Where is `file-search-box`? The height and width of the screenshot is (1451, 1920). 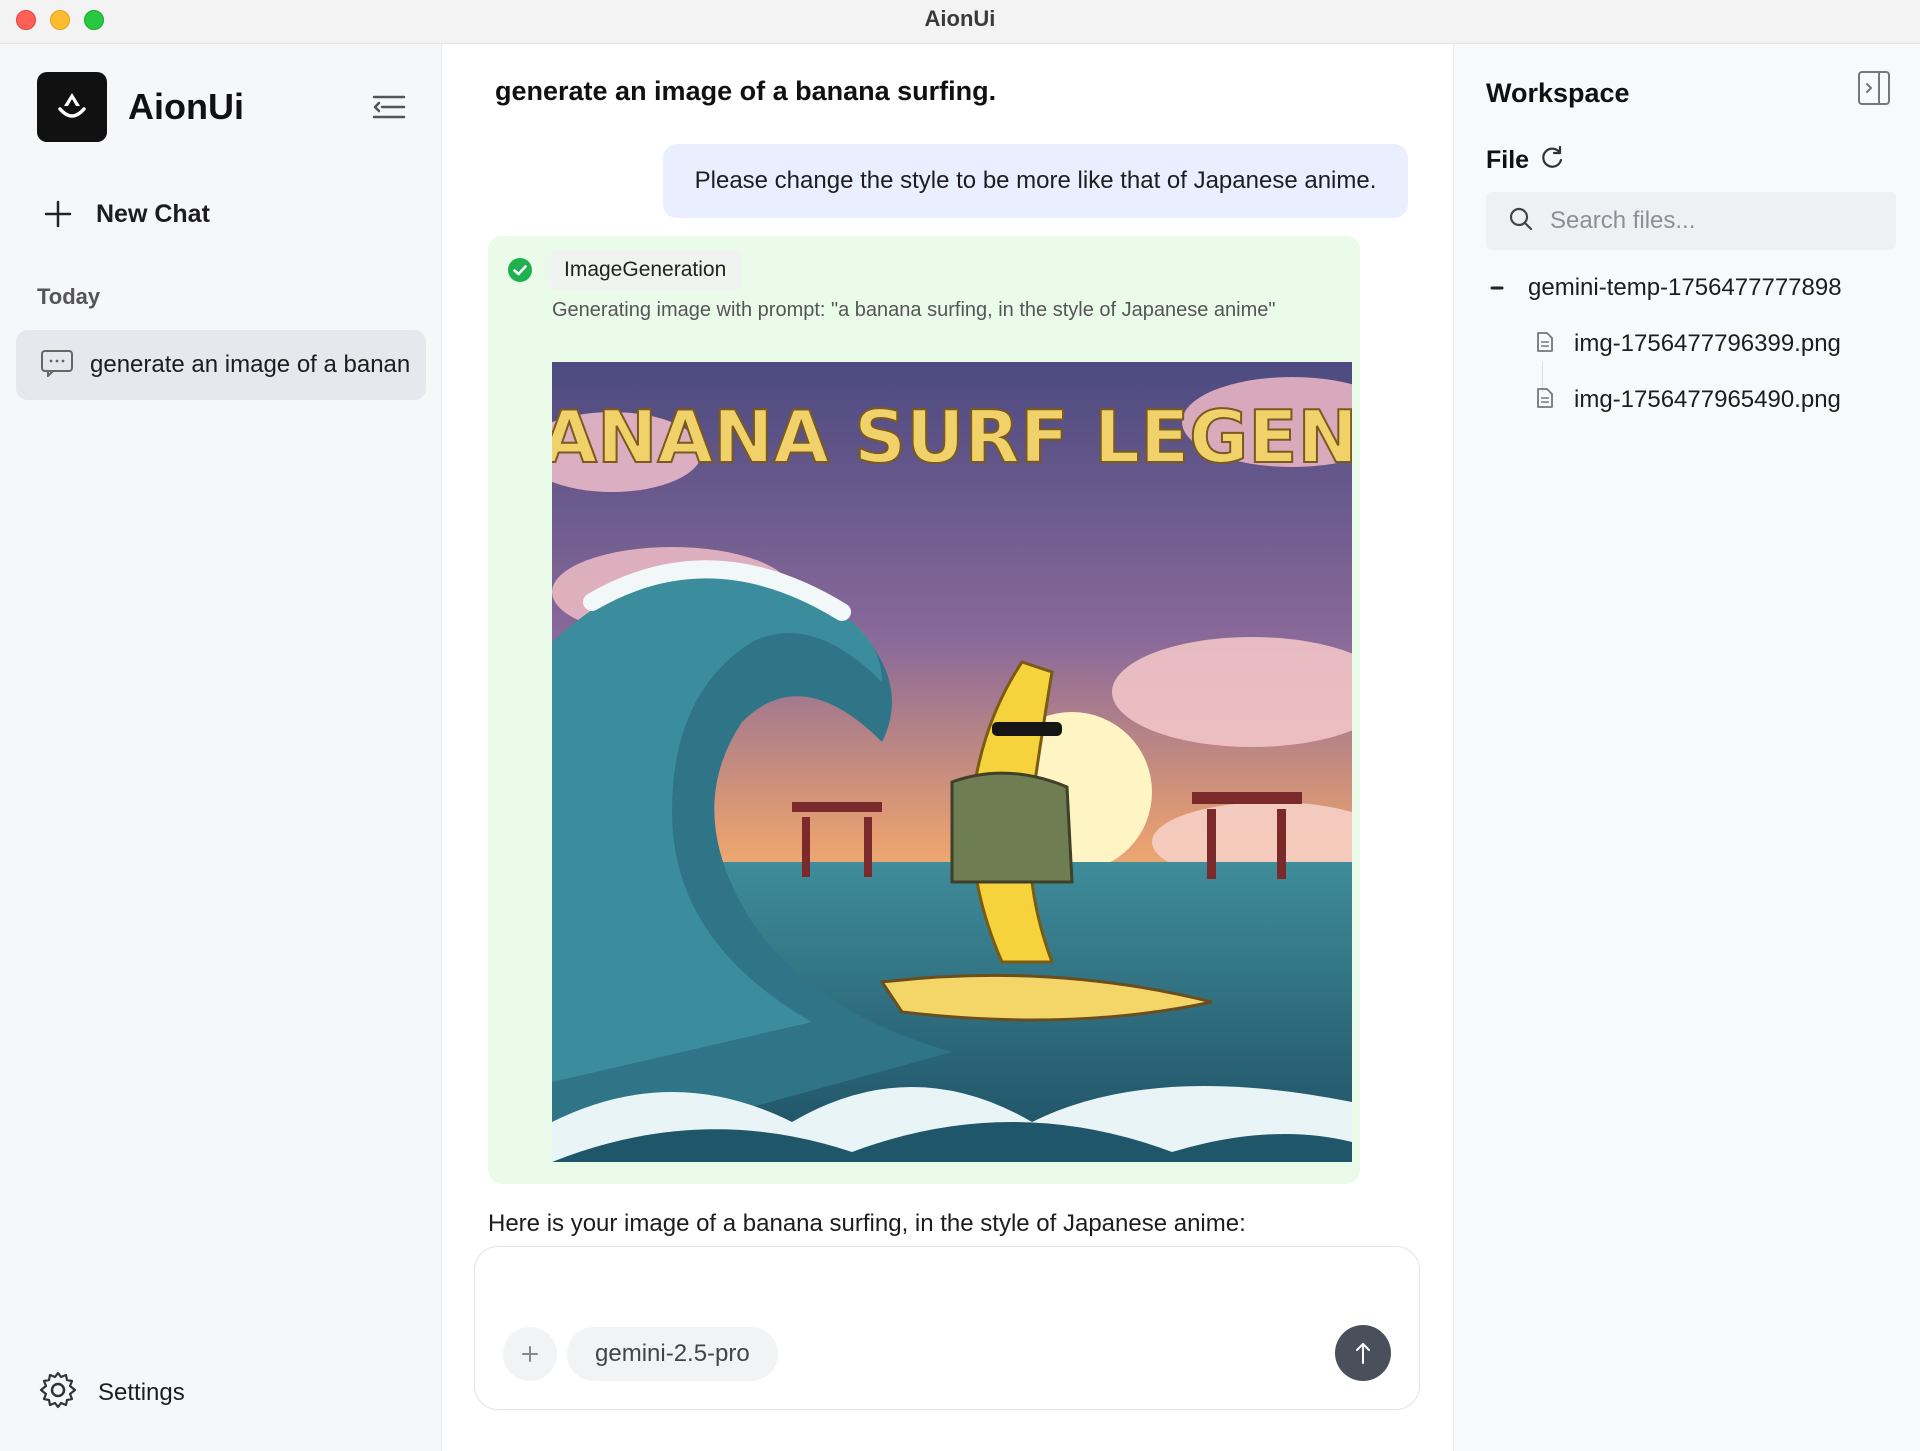
file-search-box is located at coordinates (1691, 221).